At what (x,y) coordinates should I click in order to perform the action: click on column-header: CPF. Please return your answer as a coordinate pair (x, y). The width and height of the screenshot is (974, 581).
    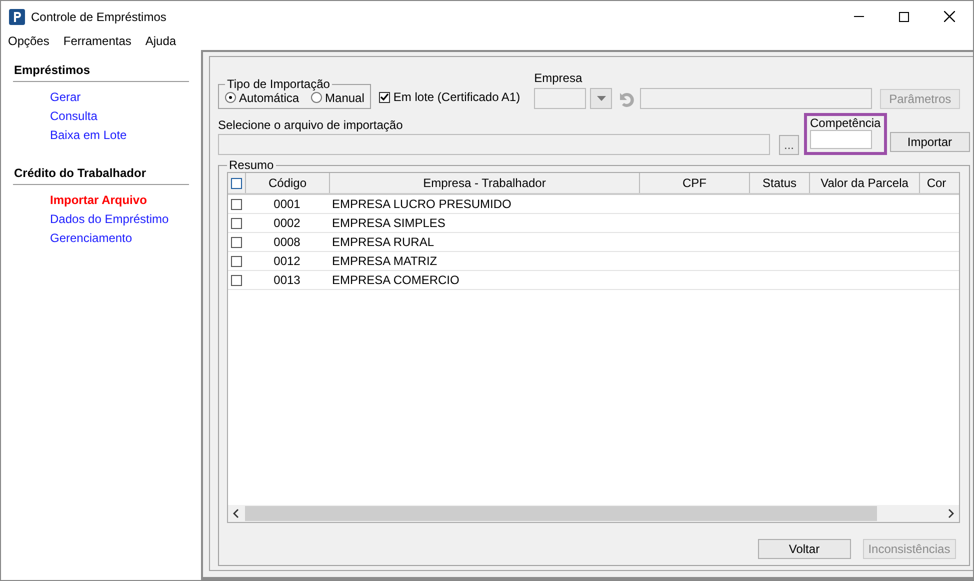
    Looking at the image, I should click on (694, 183).